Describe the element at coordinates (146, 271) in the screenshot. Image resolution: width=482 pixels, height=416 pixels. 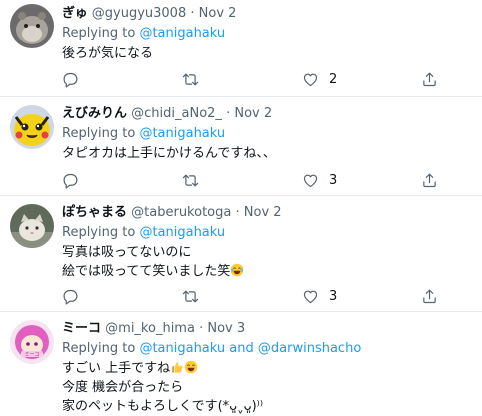
I see `reply-text-line: 絵では吸ってて笑いました笑` at that location.